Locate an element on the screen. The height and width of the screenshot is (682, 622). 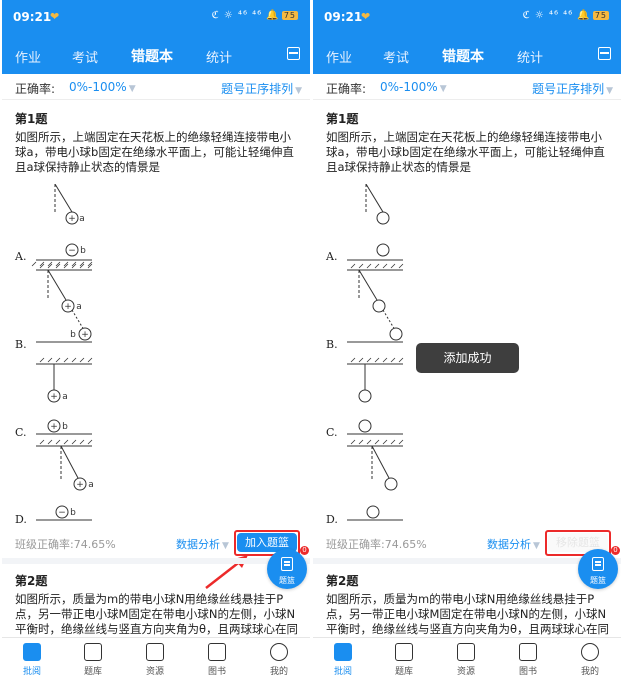
string-a is located at coordinates (63, 198).